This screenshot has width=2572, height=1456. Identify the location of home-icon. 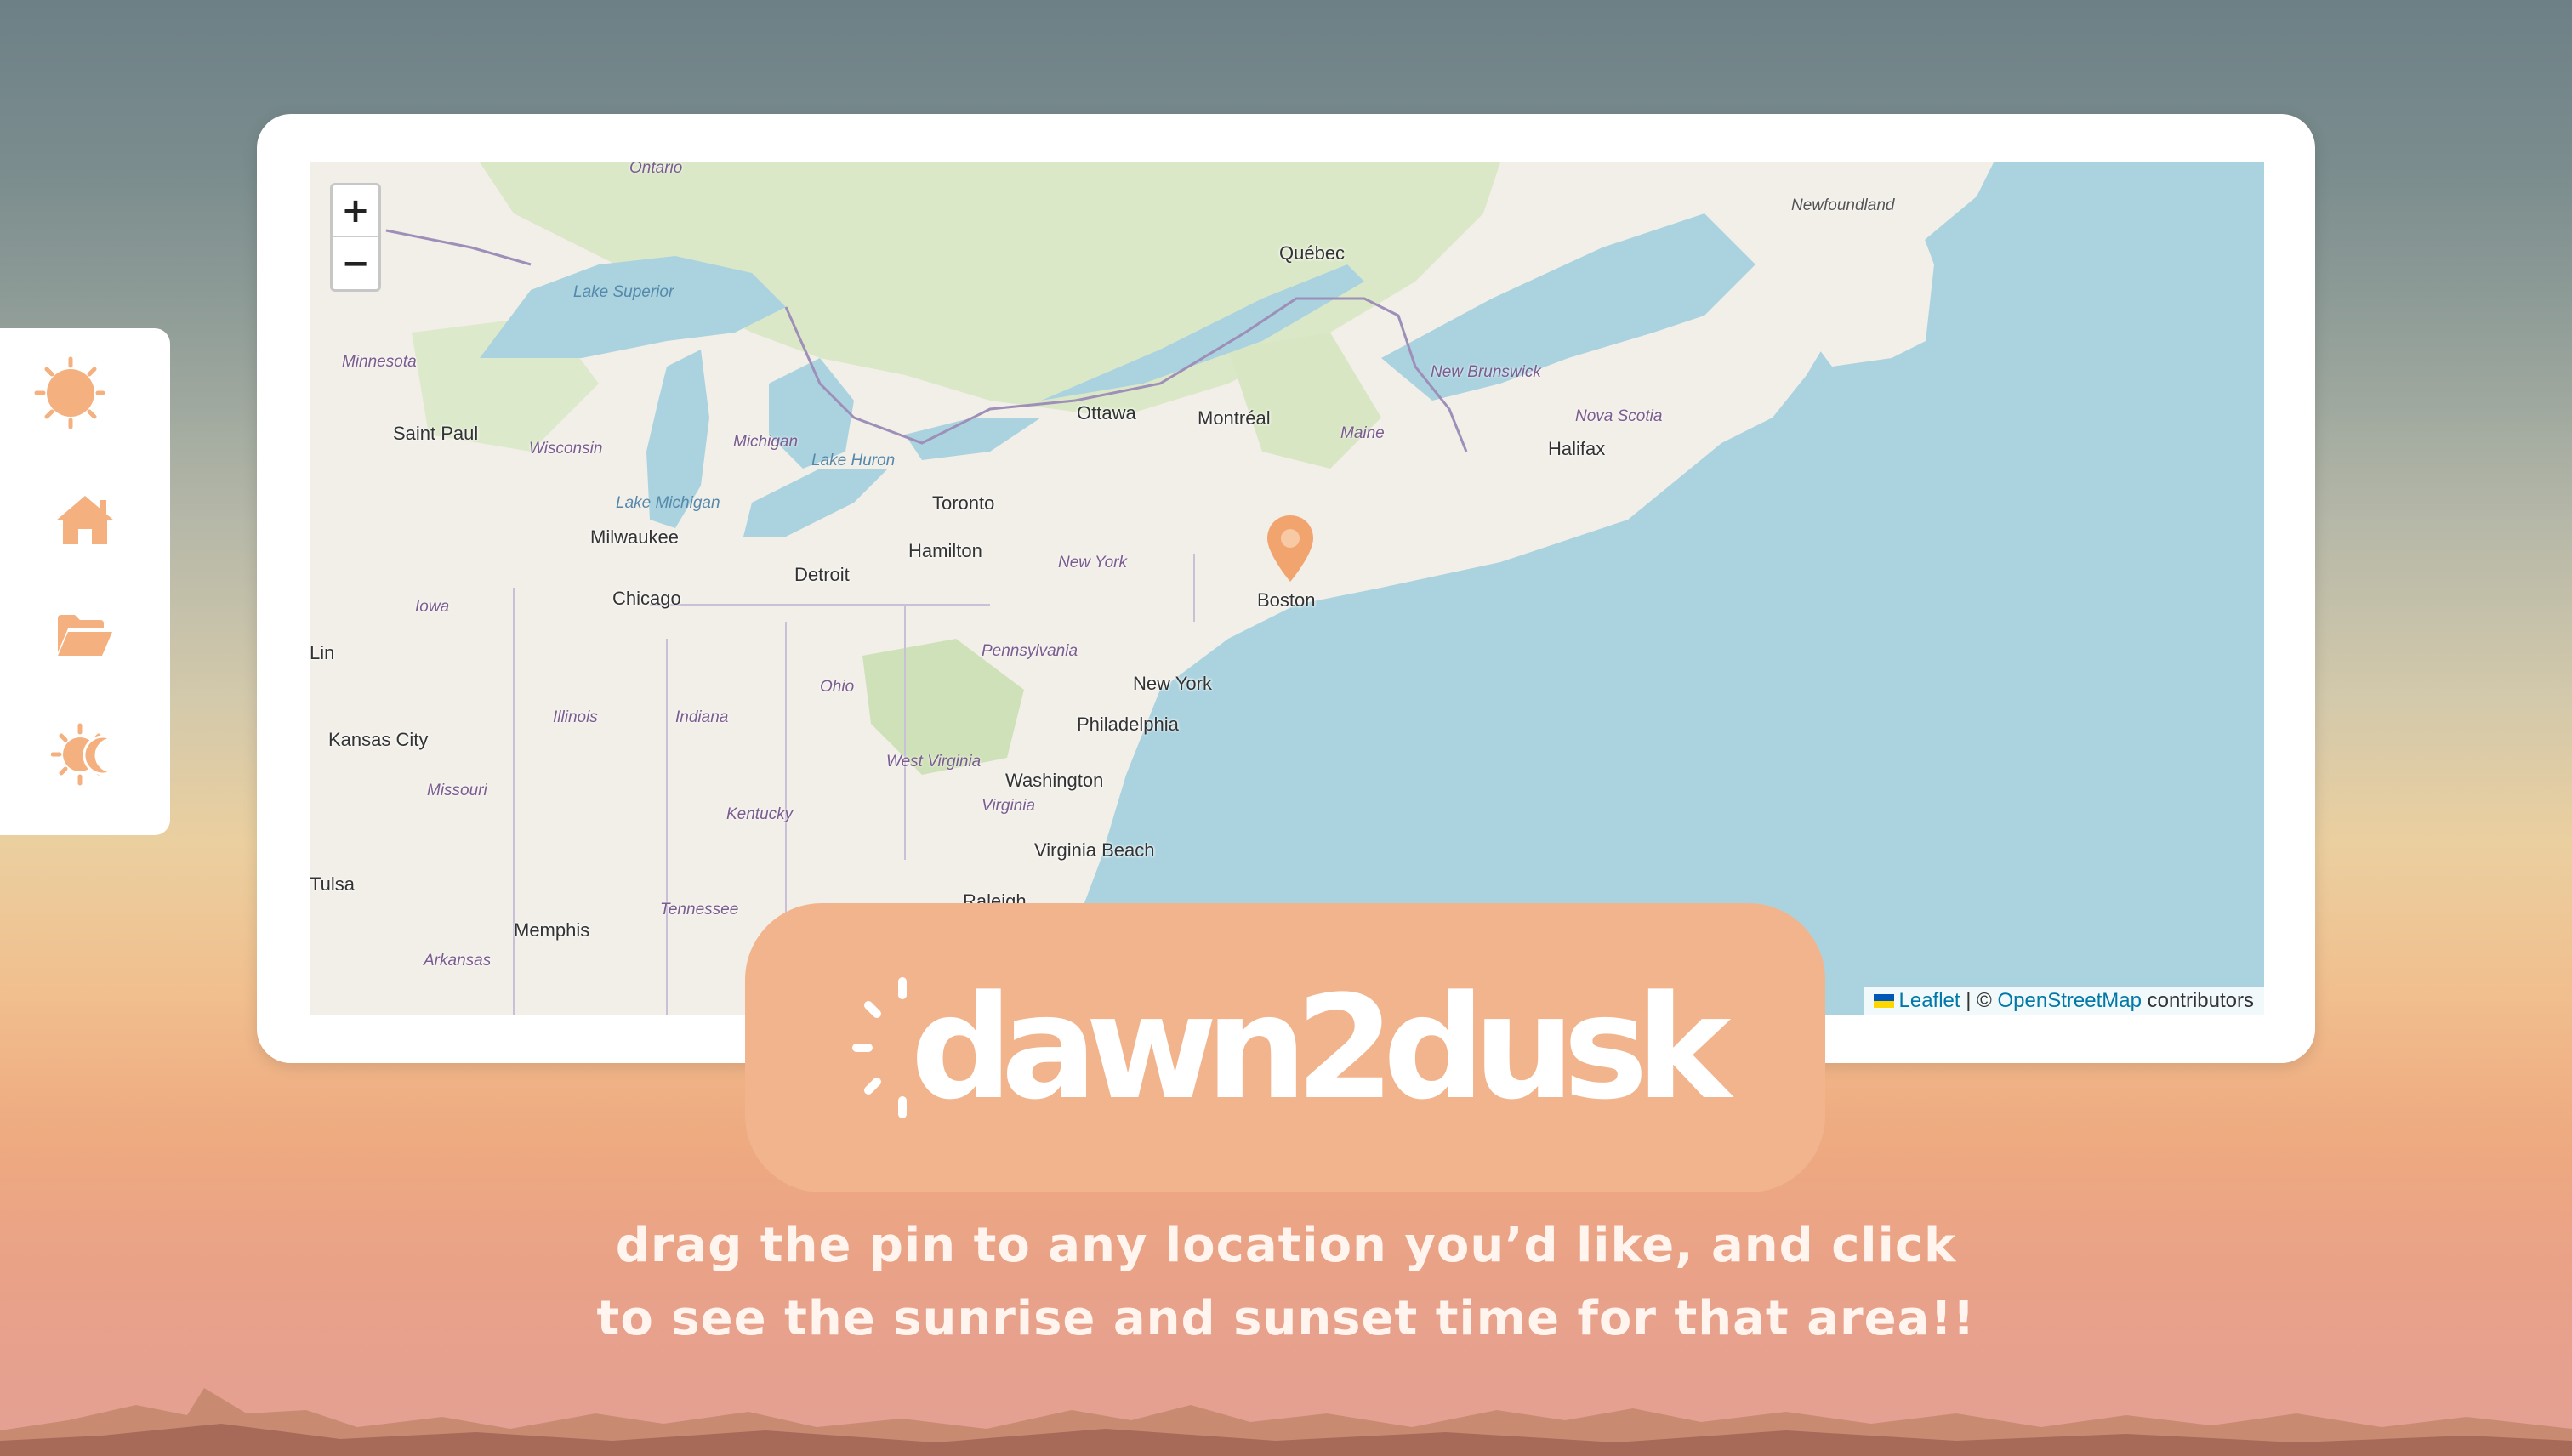
(85, 519).